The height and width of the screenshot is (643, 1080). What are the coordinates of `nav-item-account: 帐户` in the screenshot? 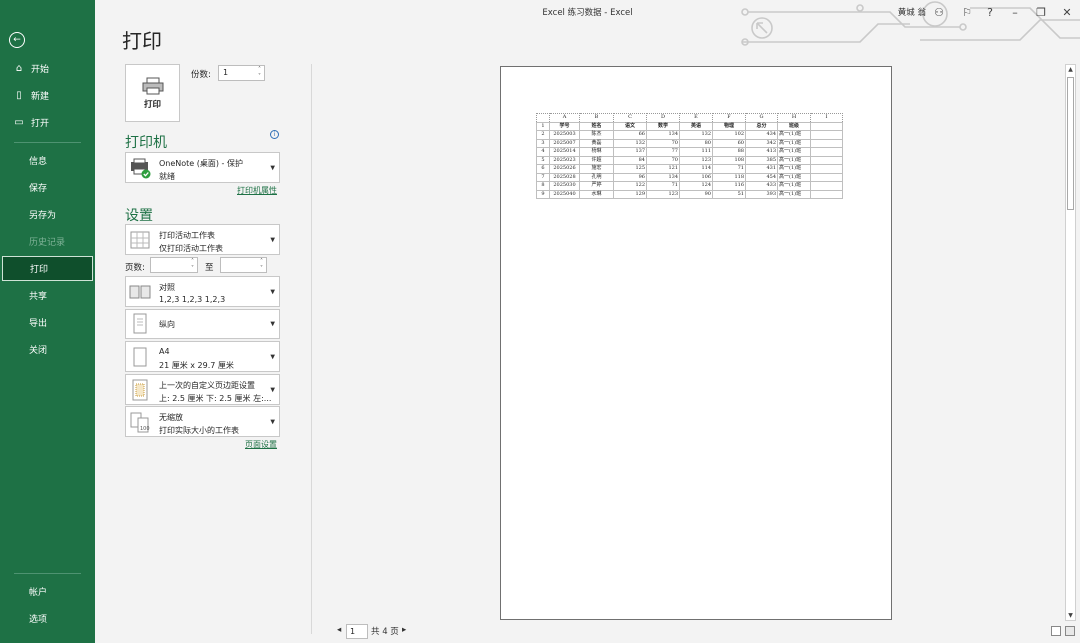 It's located at (47, 591).